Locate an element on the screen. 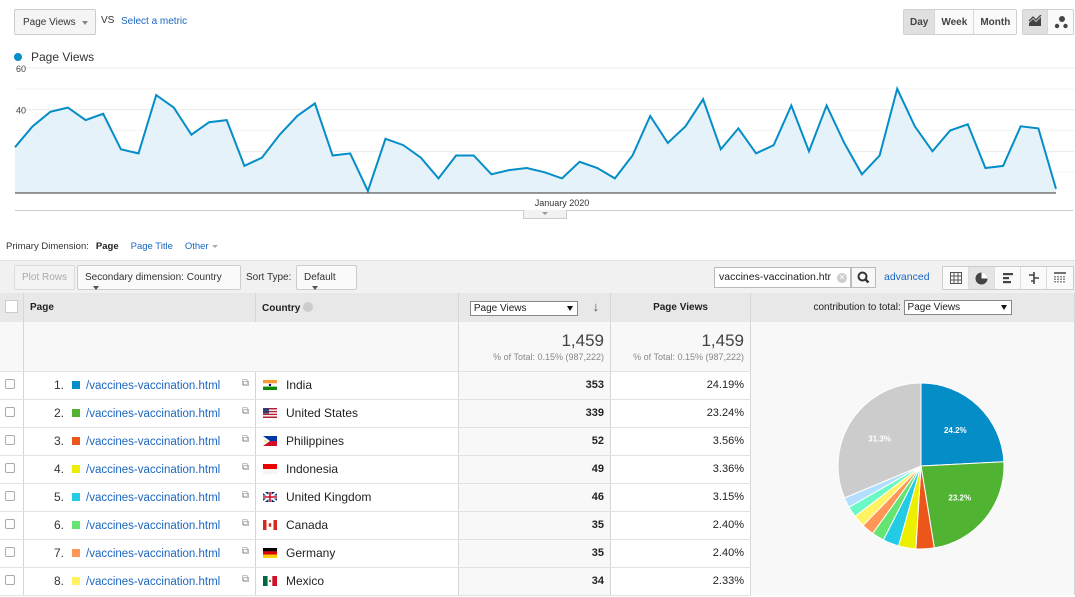 This screenshot has width=1075, height=597. day-button: Day is located at coordinates (920, 22).